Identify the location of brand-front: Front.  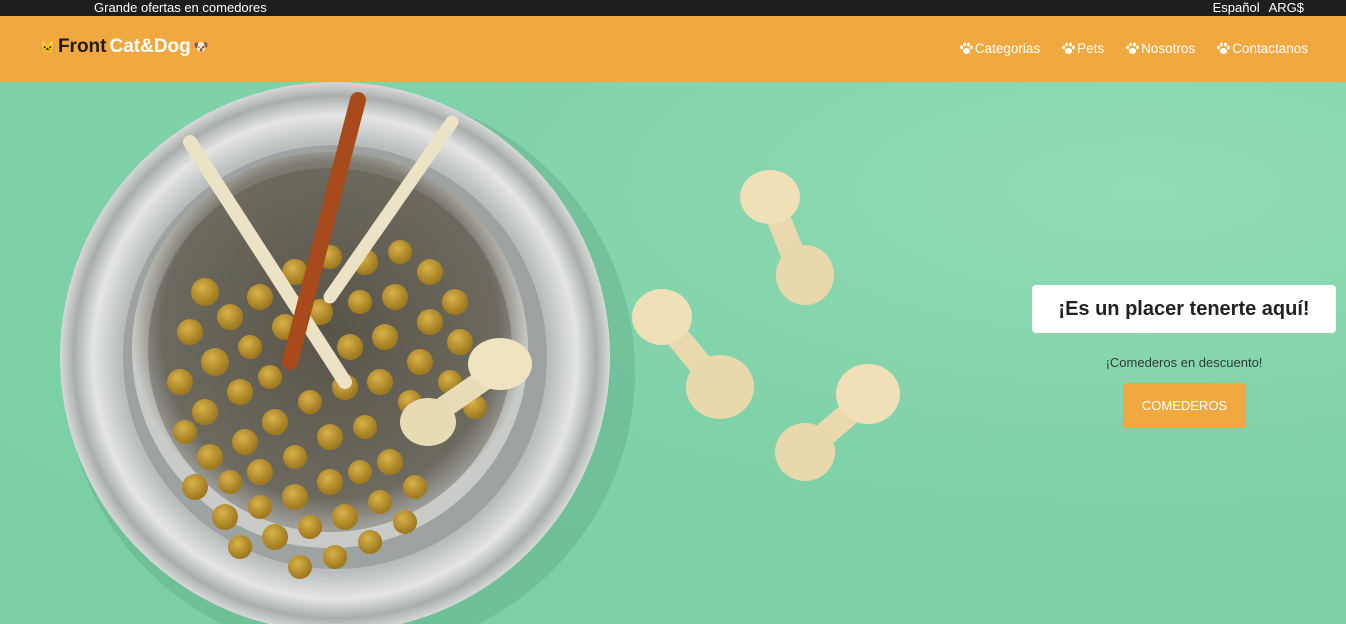
(82, 46).